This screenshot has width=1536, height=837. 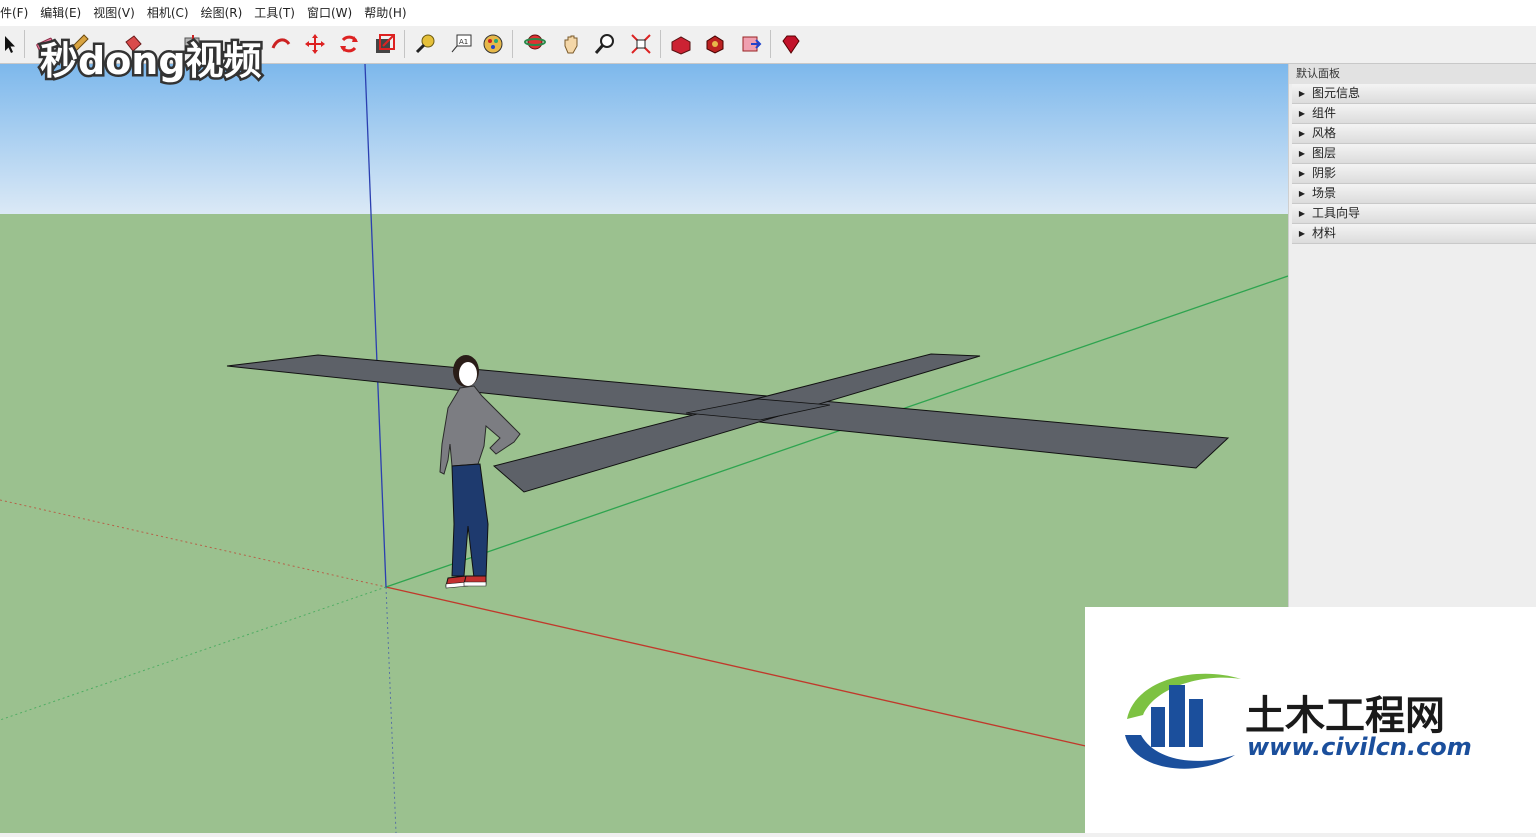 I want to click on tray-label: 图层, so click(x=1324, y=153).